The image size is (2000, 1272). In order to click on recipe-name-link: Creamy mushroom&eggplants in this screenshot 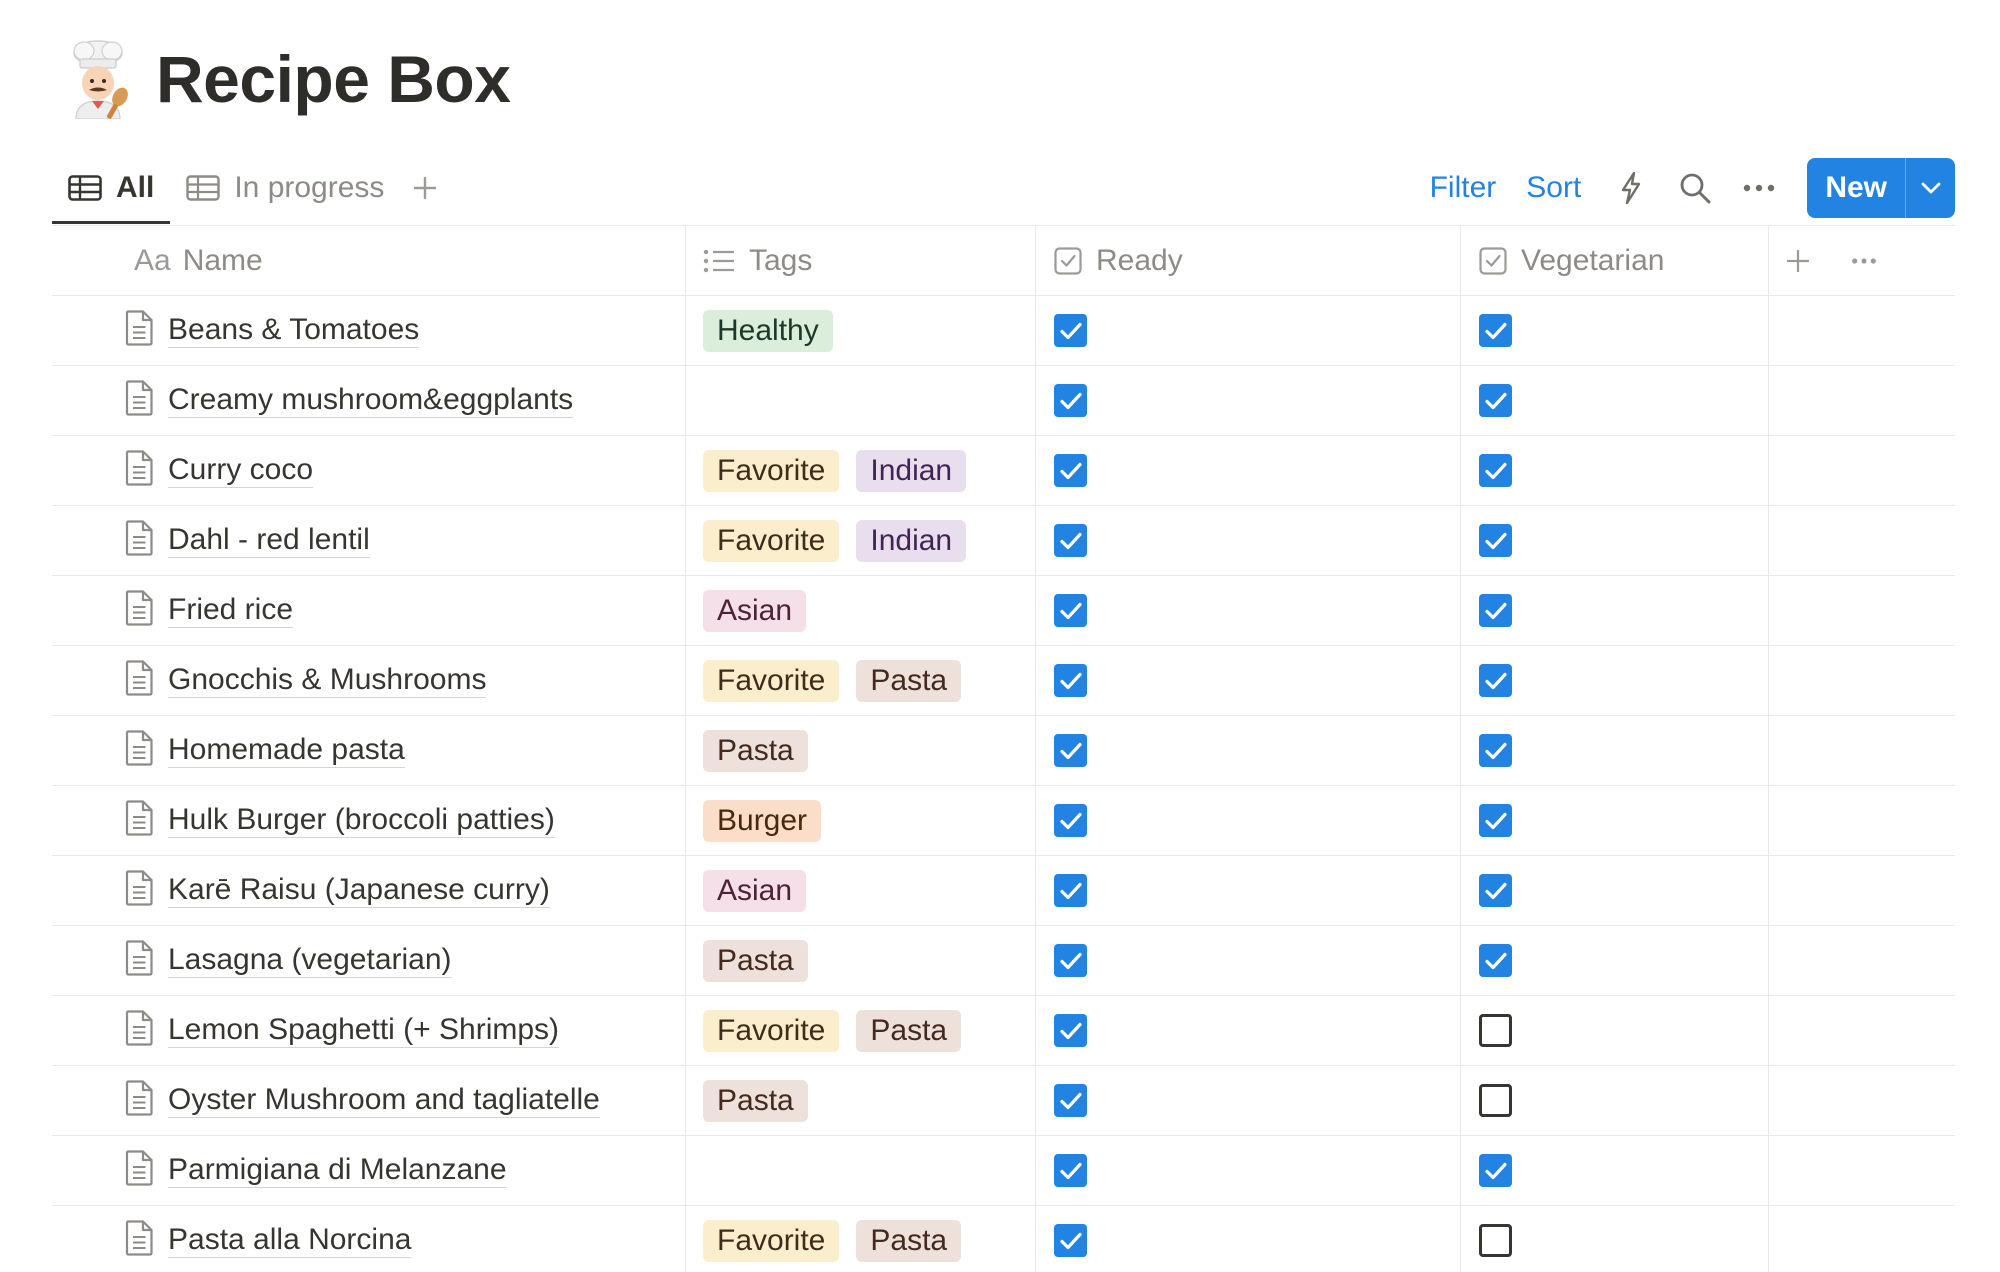, I will do `click(371, 400)`.